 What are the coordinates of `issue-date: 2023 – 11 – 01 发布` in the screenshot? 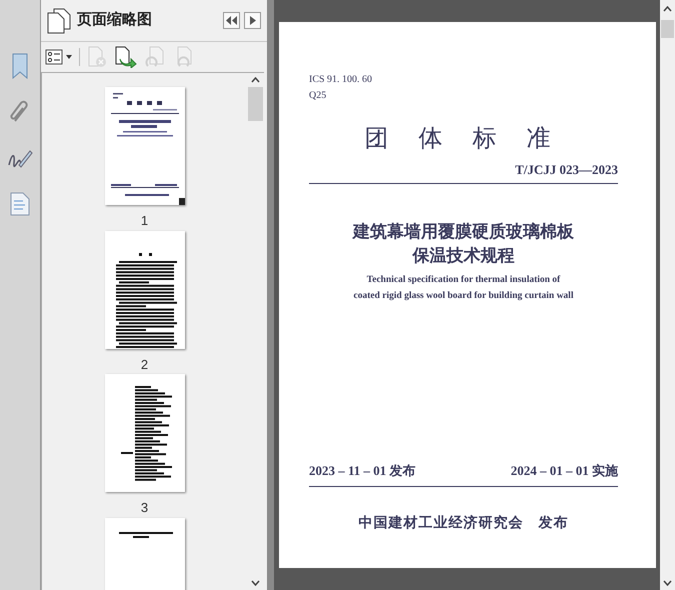 It's located at (362, 471).